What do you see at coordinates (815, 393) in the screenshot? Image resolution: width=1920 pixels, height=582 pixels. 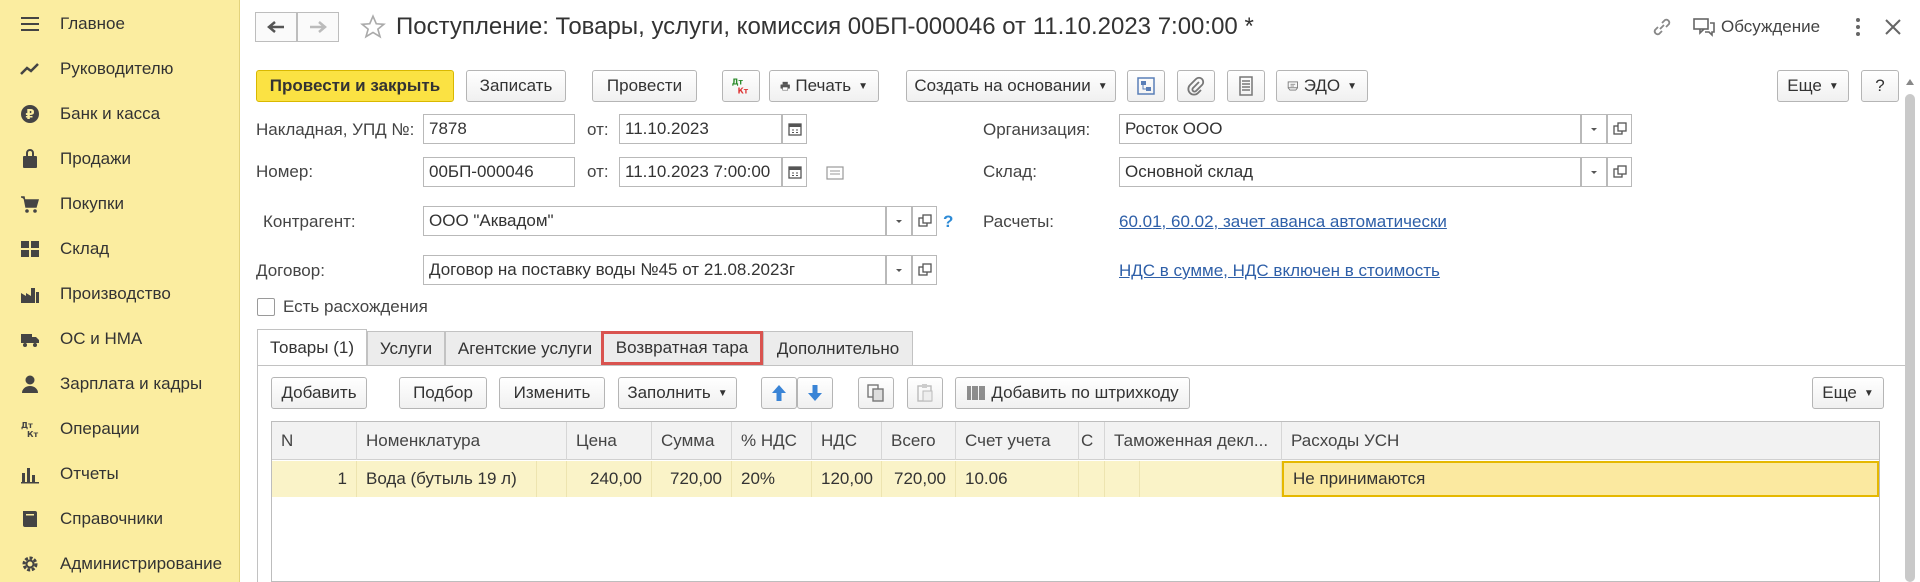 I see `move-down-button` at bounding box center [815, 393].